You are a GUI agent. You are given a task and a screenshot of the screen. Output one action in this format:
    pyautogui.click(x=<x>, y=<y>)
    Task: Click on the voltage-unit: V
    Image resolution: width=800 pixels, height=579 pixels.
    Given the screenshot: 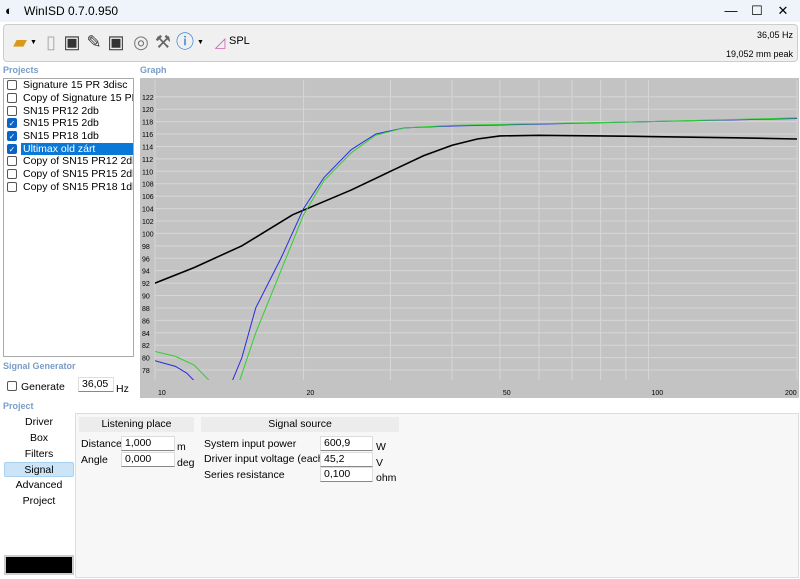 What is the action you would take?
    pyautogui.click(x=380, y=463)
    